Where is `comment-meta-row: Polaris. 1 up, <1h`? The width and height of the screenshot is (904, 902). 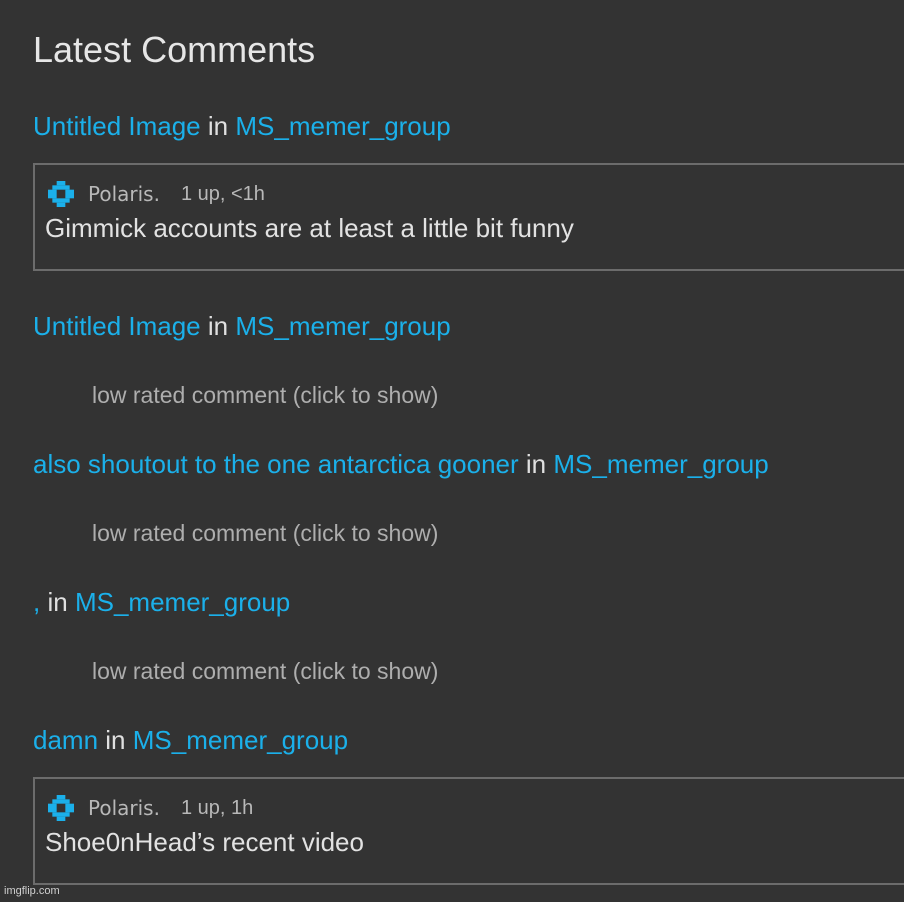
comment-meta-row: Polaris. 1 up, <1h is located at coordinates (156, 194).